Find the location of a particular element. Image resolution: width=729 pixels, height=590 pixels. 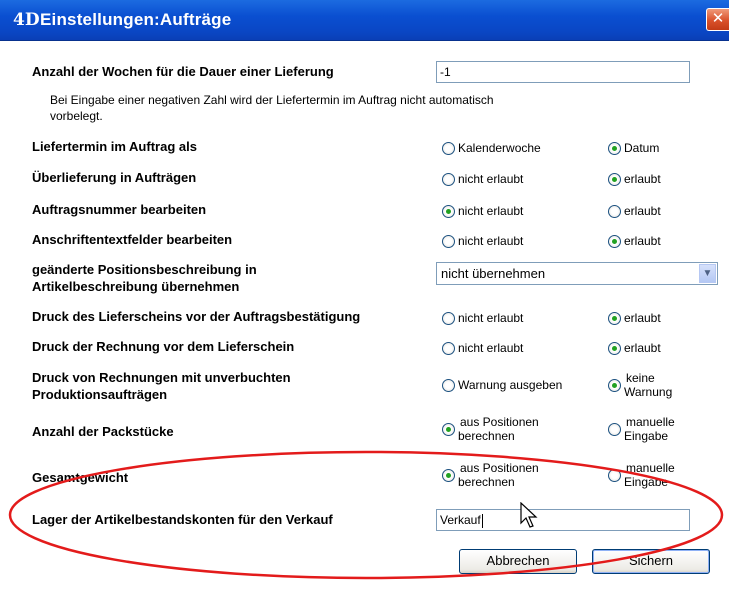

mouse-cursor-icon is located at coordinates (529, 515).